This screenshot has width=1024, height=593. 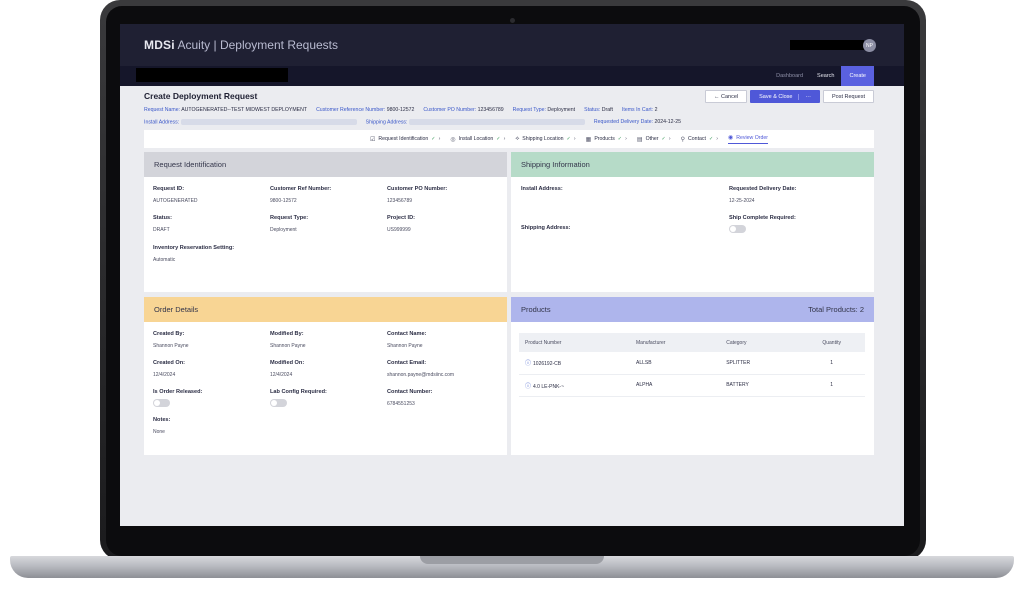 I want to click on field-created-on: Created On: 12/4/2024, so click(x=169, y=369).